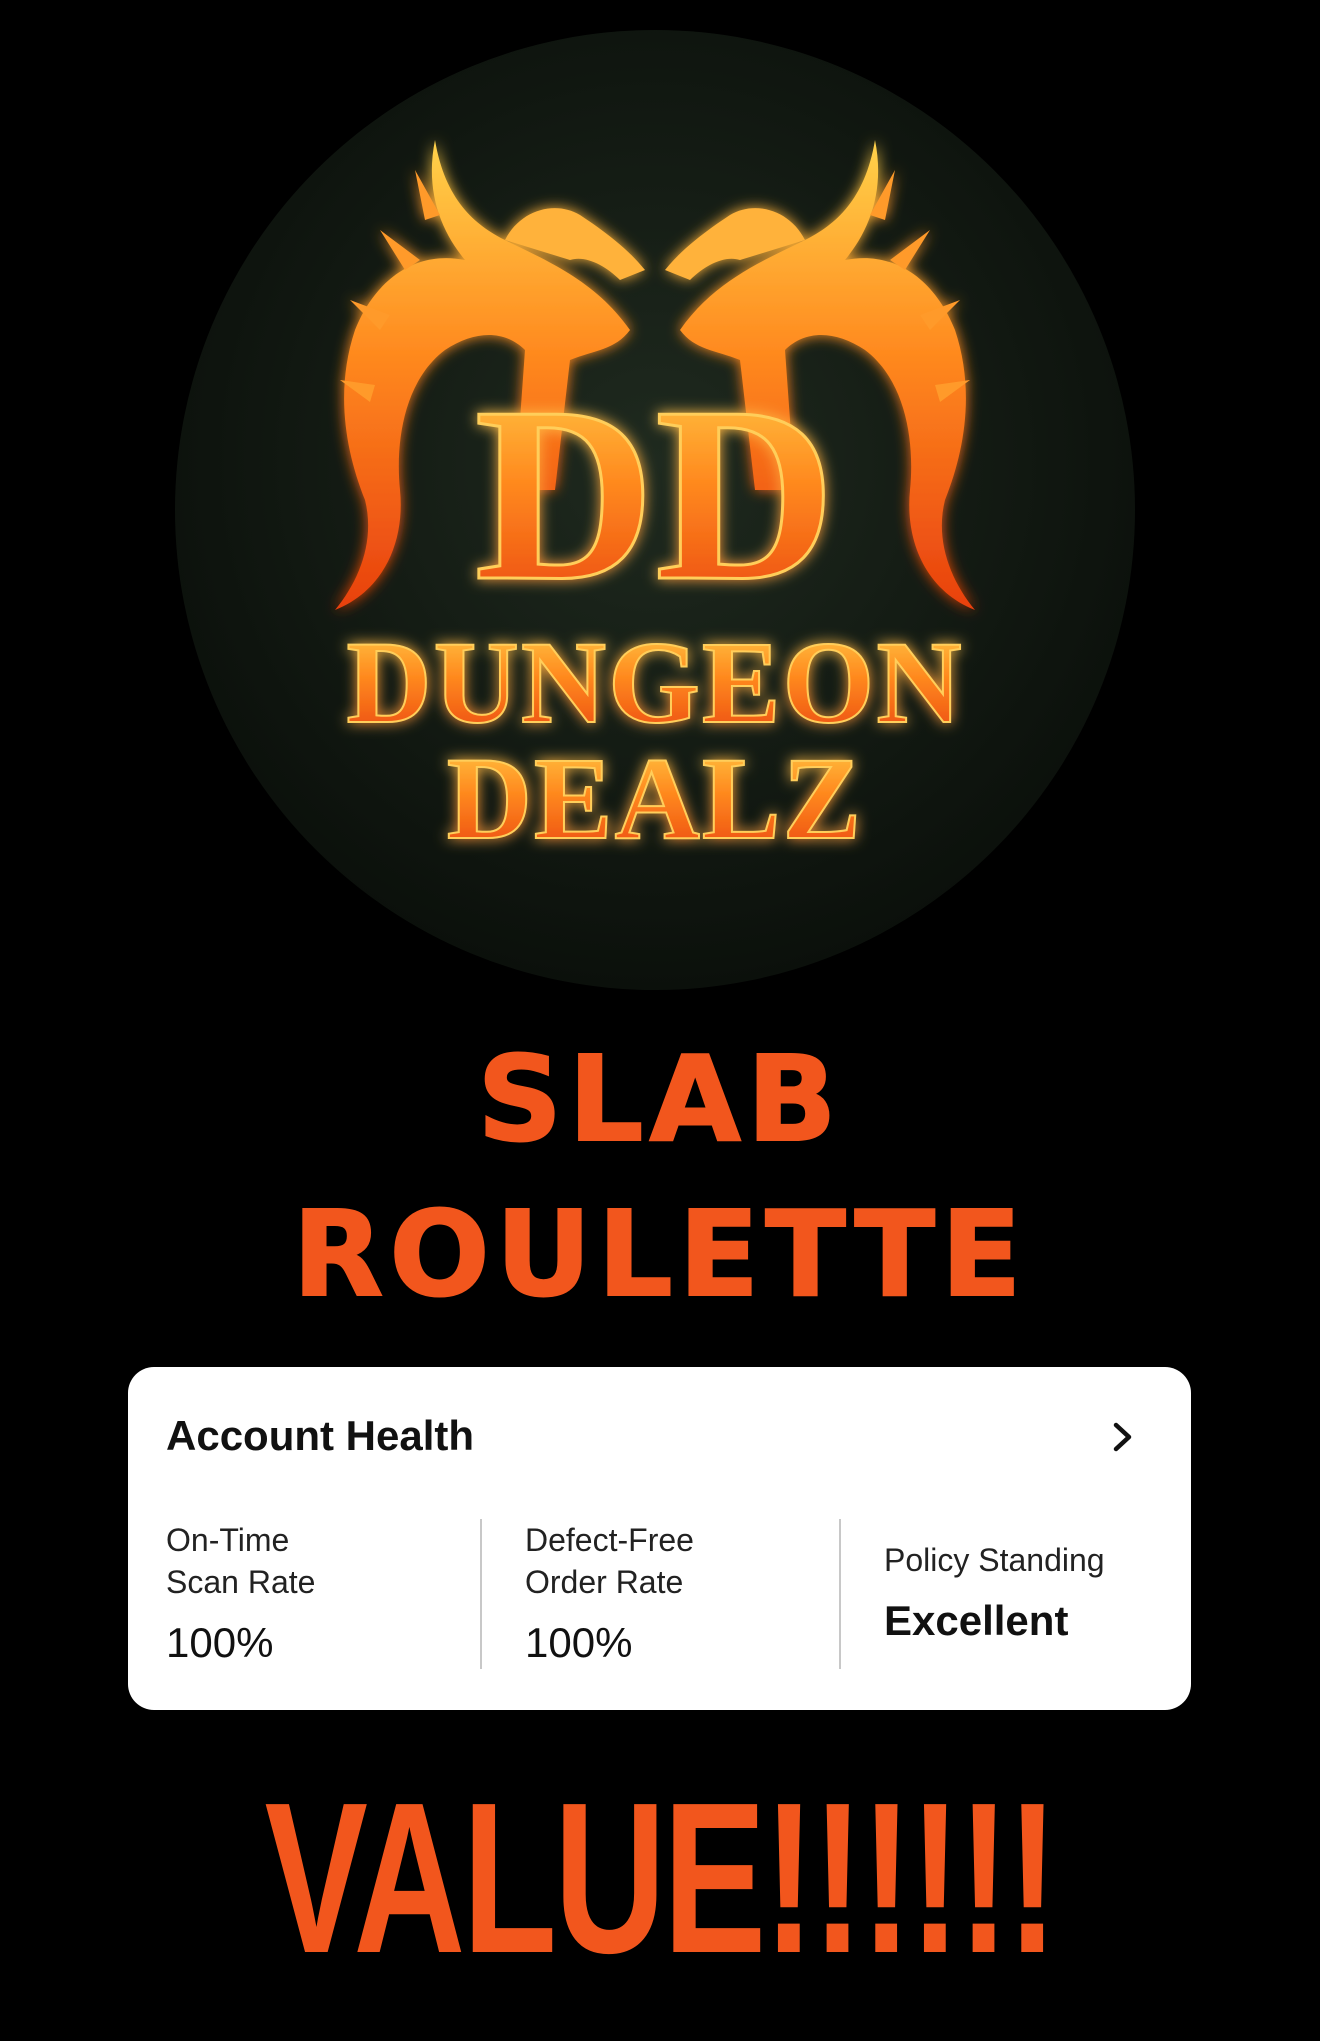 This screenshot has width=1320, height=2041. I want to click on value-banner: VALUE!!!!!!, so click(661, 1877).